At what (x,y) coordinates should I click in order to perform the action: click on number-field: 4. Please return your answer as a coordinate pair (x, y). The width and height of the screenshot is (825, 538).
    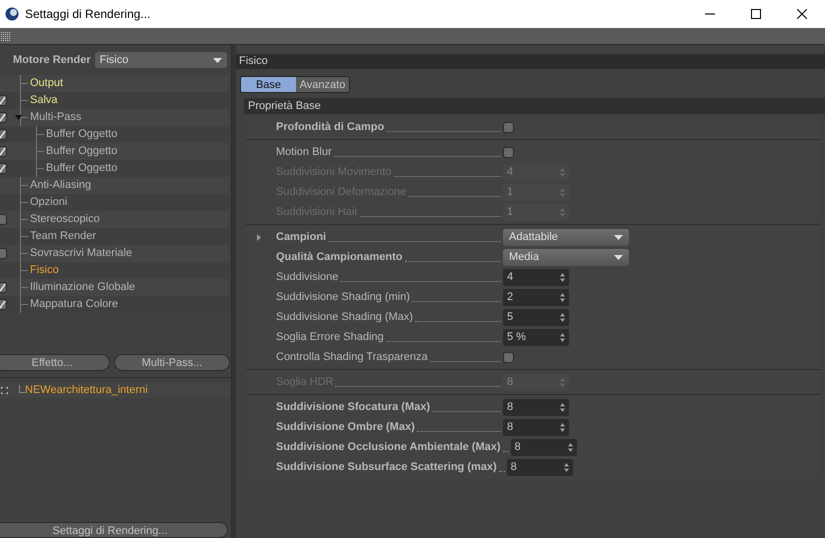
    Looking at the image, I should click on (536, 277).